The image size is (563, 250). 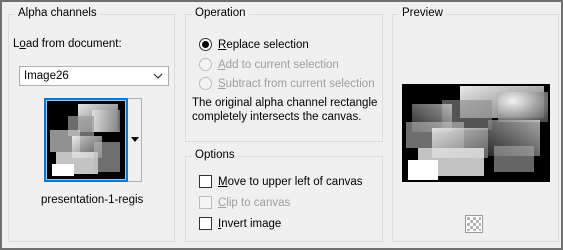 I want to click on preview-title: Preview, so click(x=422, y=13).